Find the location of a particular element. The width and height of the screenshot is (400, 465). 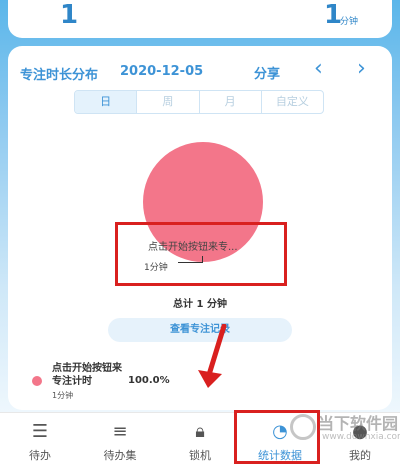

annotation-arrow-icon is located at coordinates (212, 356).